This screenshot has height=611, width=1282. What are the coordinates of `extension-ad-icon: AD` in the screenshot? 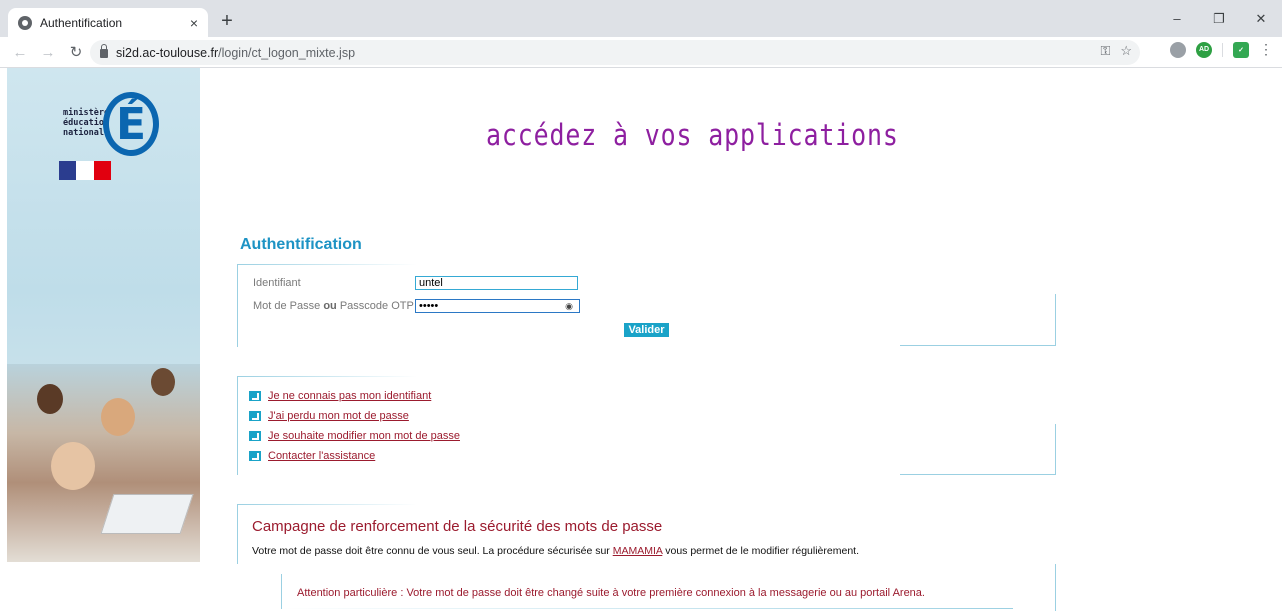 It's located at (1204, 49).